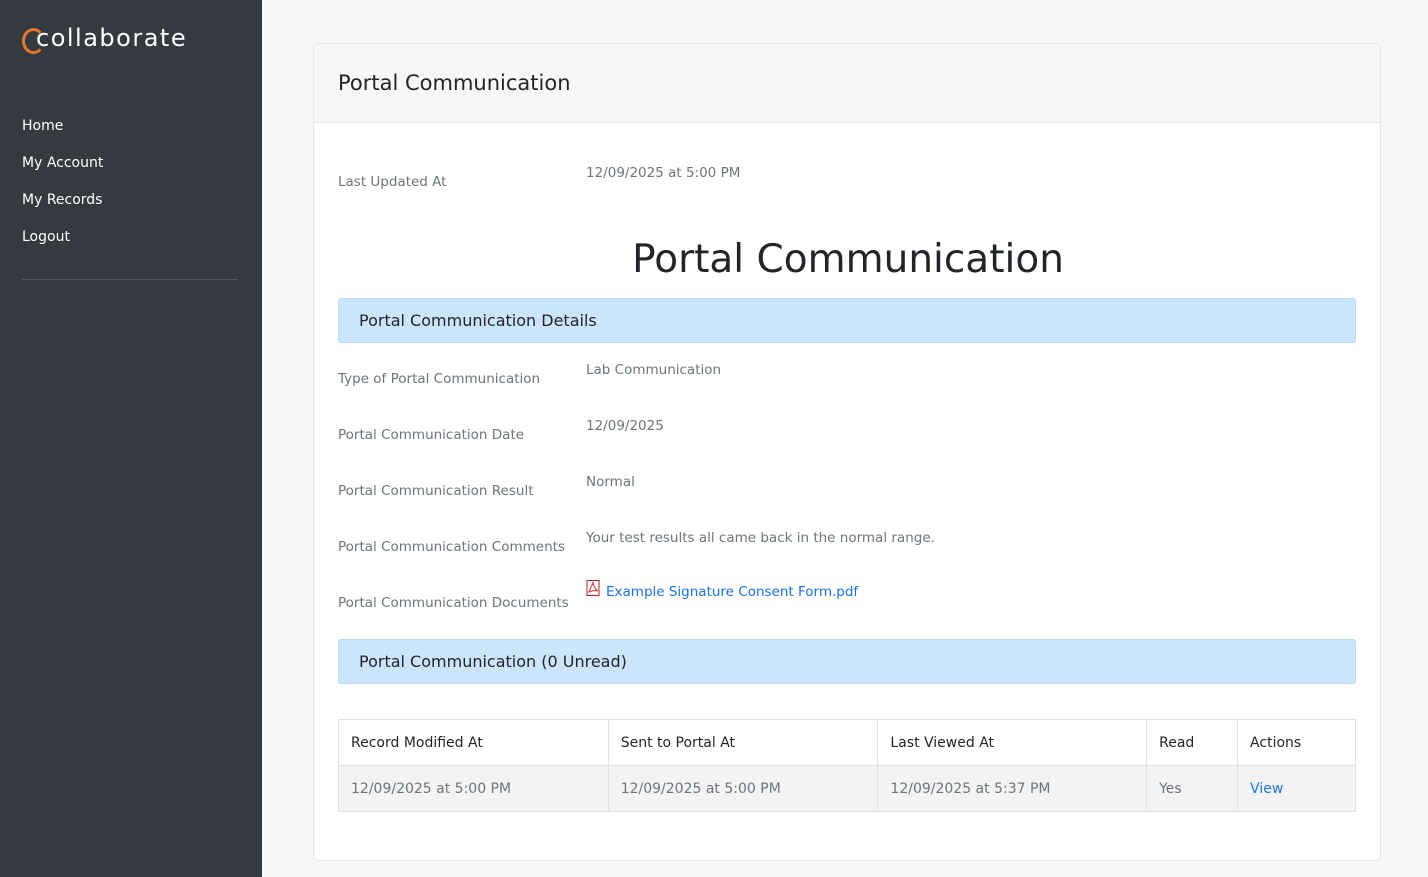 The width and height of the screenshot is (1428, 877). I want to click on last-viewed-cell: 12/09/2025 at 5:37 PM, so click(1012, 788).